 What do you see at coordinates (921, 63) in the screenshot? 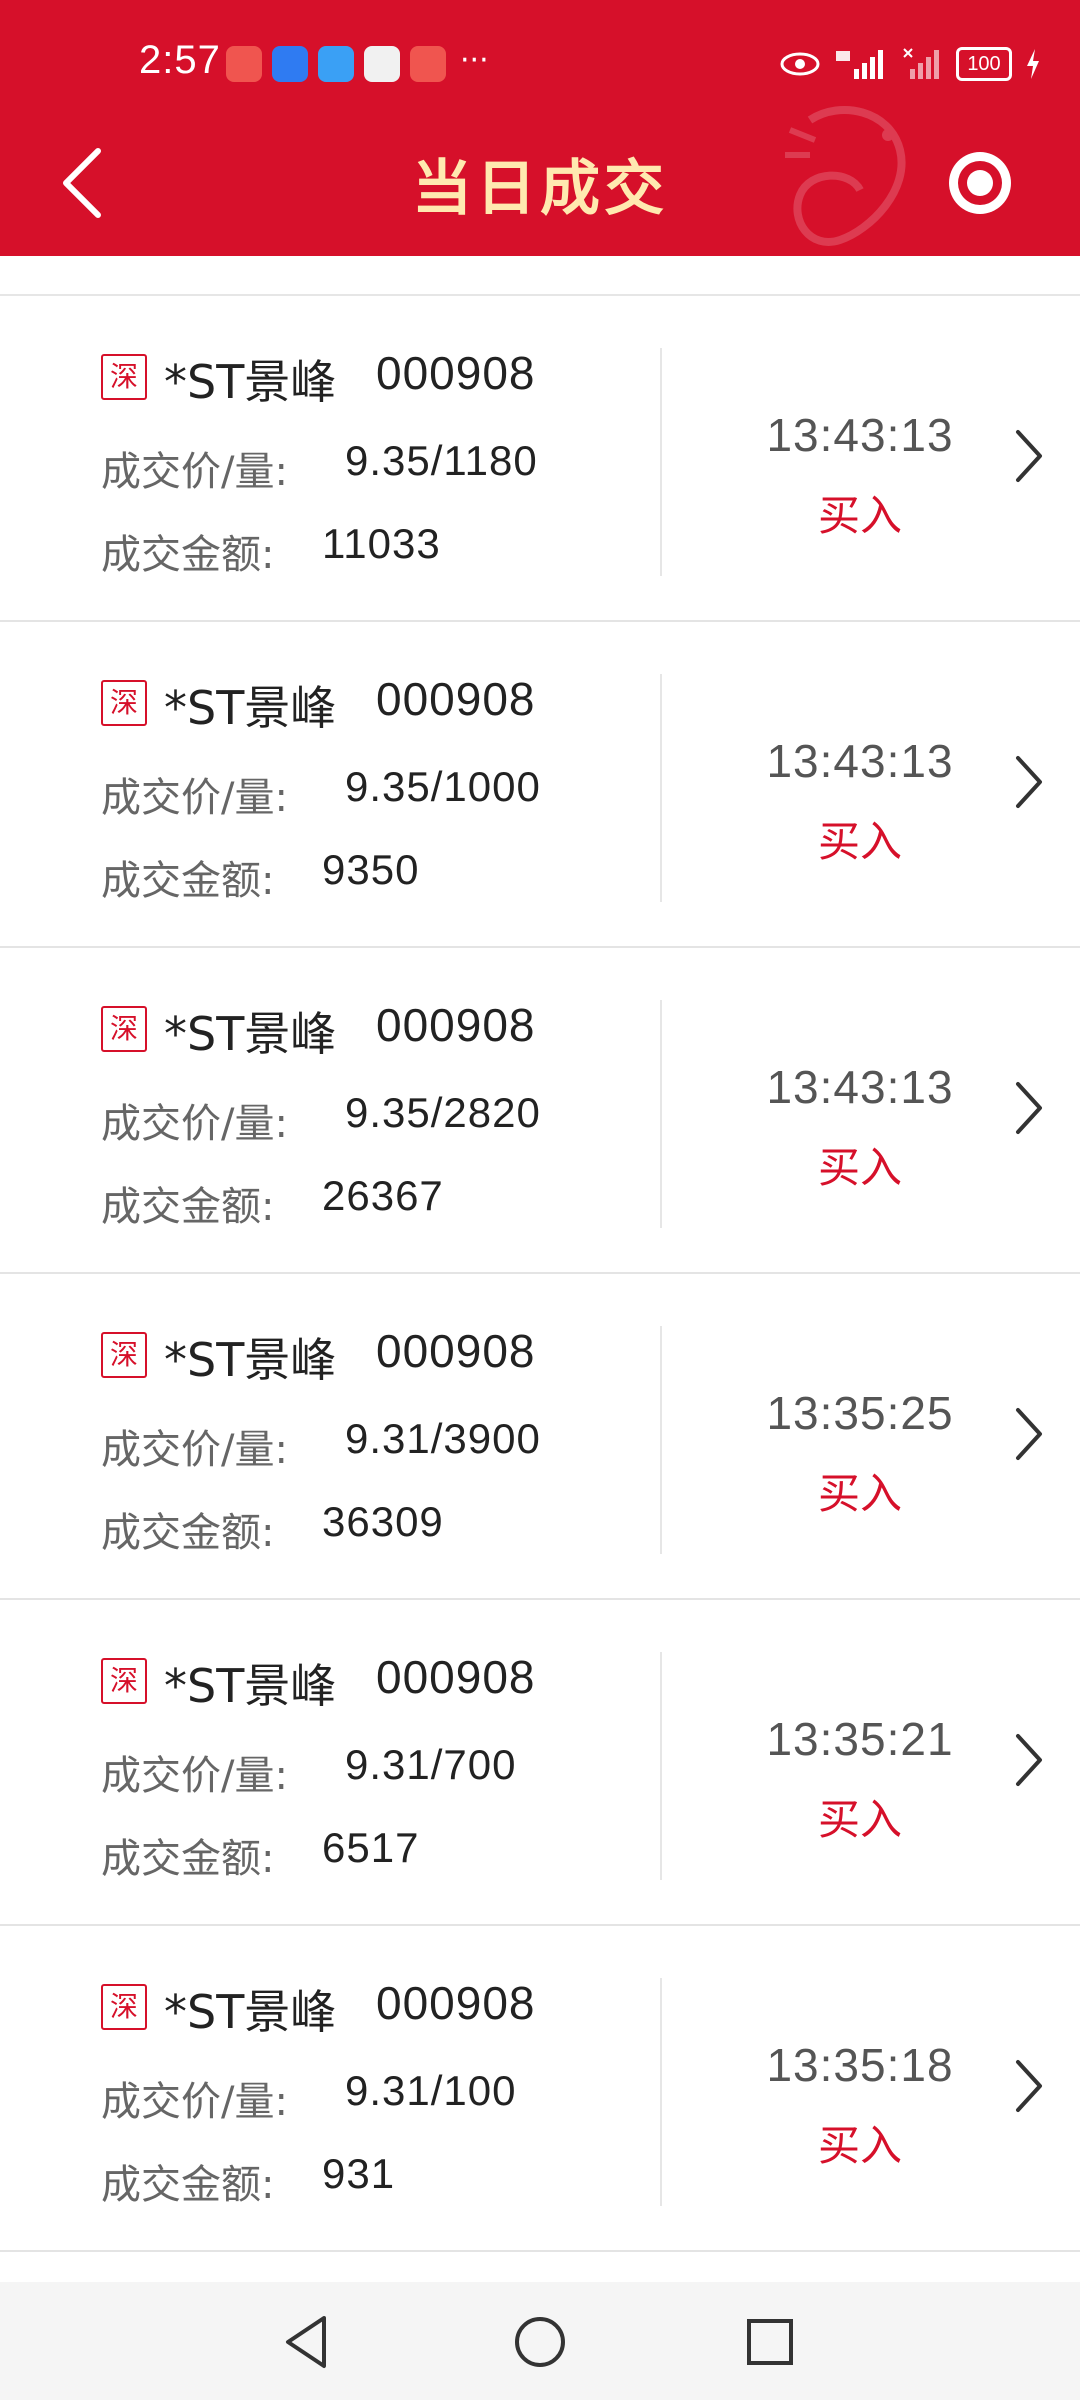
I see `signal-secondary-icon` at bounding box center [921, 63].